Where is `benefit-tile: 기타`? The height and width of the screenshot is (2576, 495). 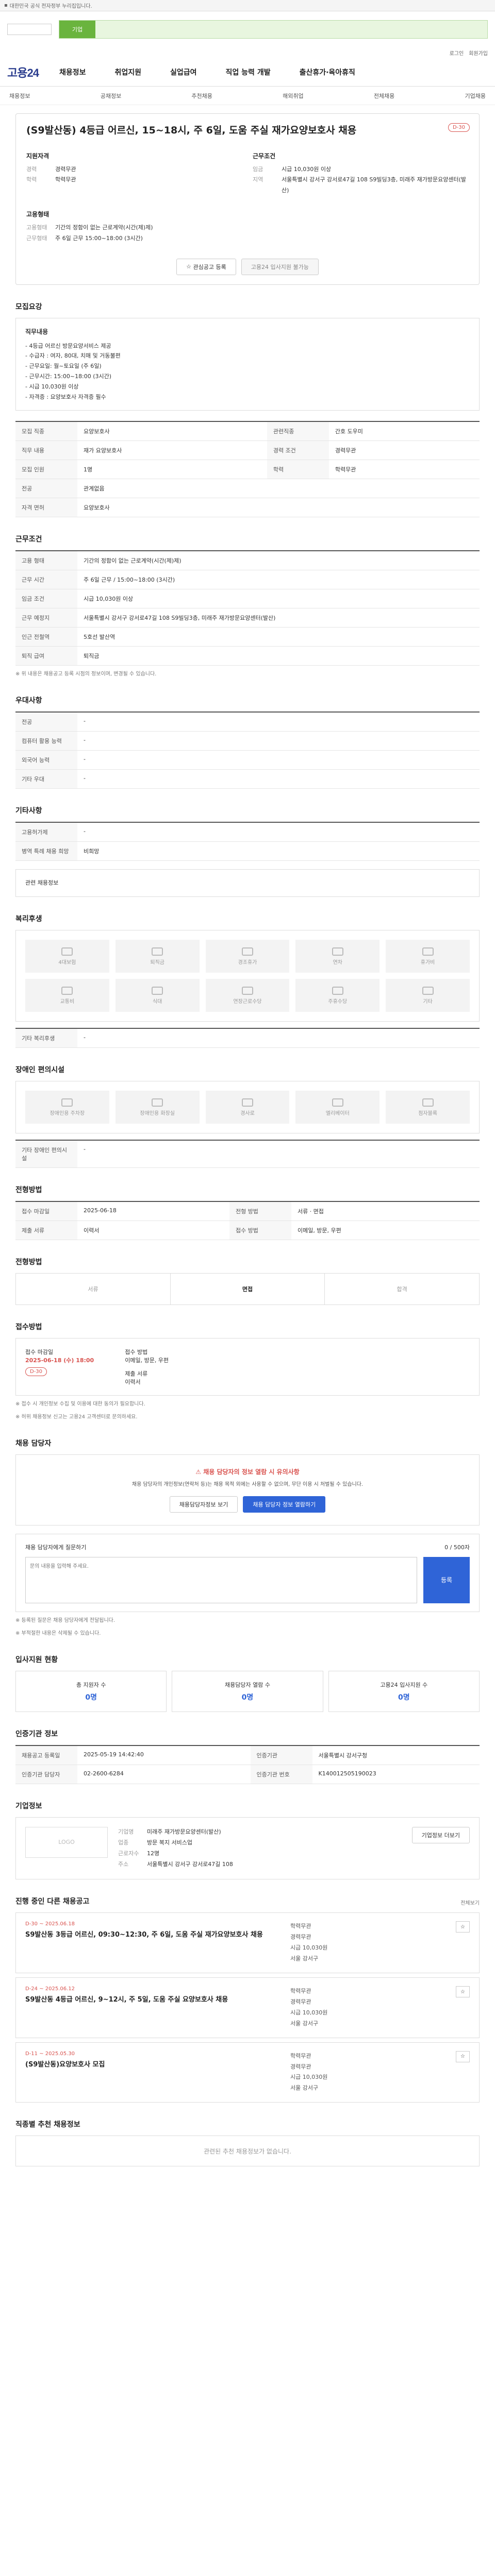
benefit-tile: 기타 is located at coordinates (428, 995).